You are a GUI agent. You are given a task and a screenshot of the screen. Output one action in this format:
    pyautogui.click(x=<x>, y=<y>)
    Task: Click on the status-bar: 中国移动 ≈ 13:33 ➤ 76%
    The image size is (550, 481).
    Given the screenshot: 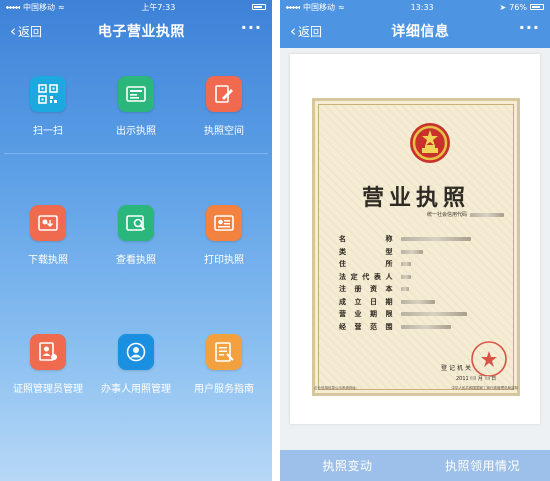 What is the action you would take?
    pyautogui.click(x=415, y=7)
    